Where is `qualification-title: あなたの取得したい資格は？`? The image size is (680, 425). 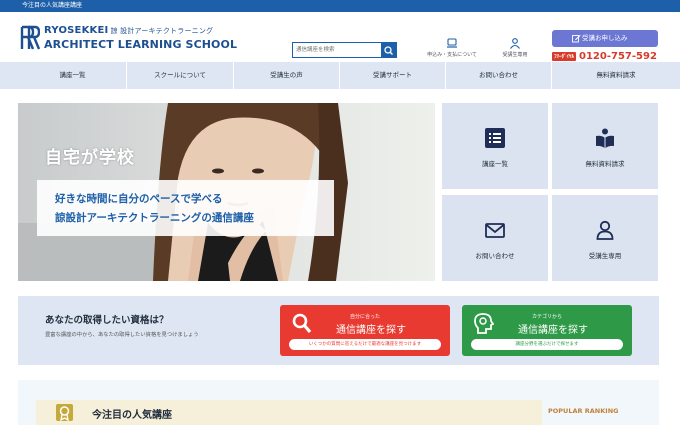
qualification-title: あなたの取得したい資格は？ is located at coordinates (107, 320).